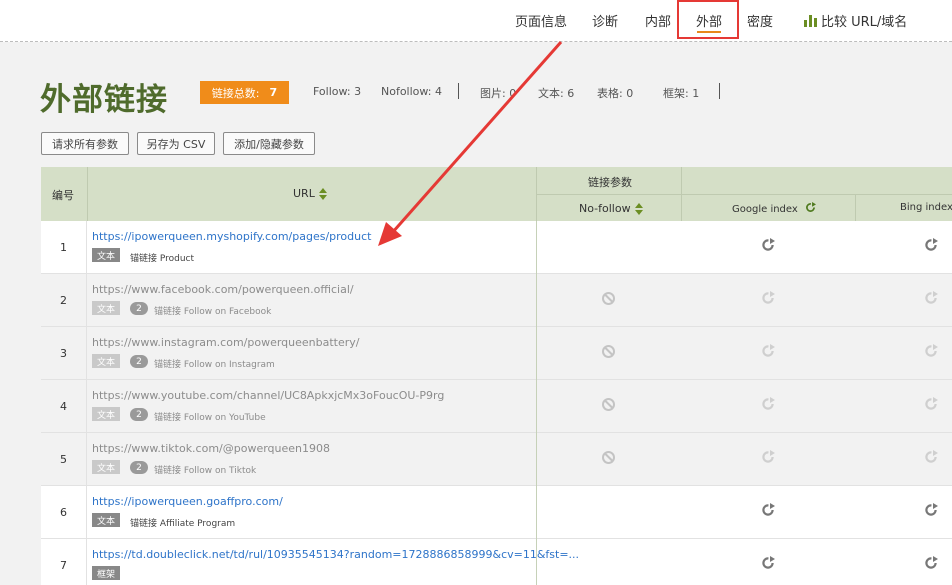 This screenshot has width=952, height=585. What do you see at coordinates (183, 524) in the screenshot?
I see `anchor-text: 锚链接 Affiliate Program` at bounding box center [183, 524].